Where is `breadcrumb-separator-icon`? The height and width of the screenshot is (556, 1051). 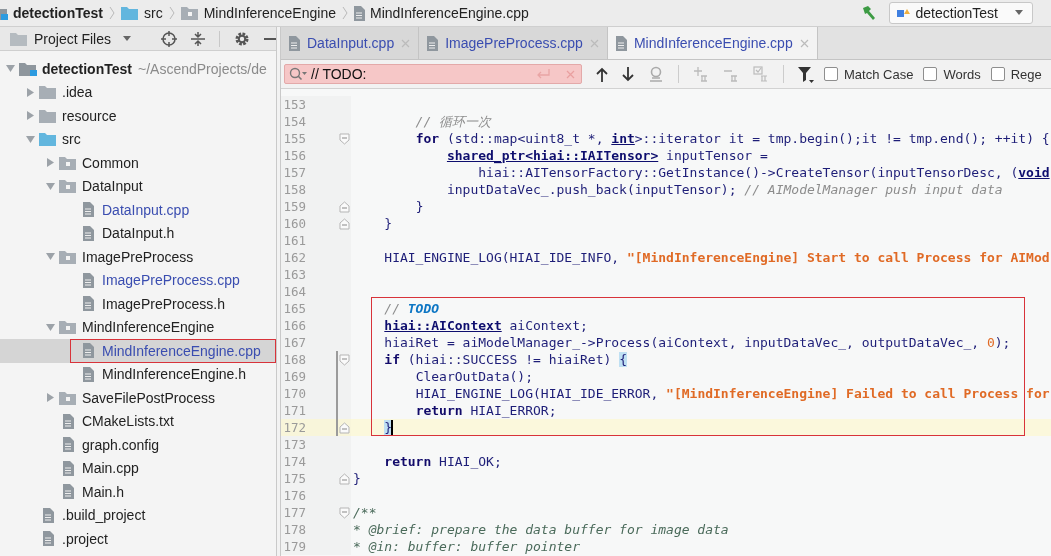 breadcrumb-separator-icon is located at coordinates (344, 13).